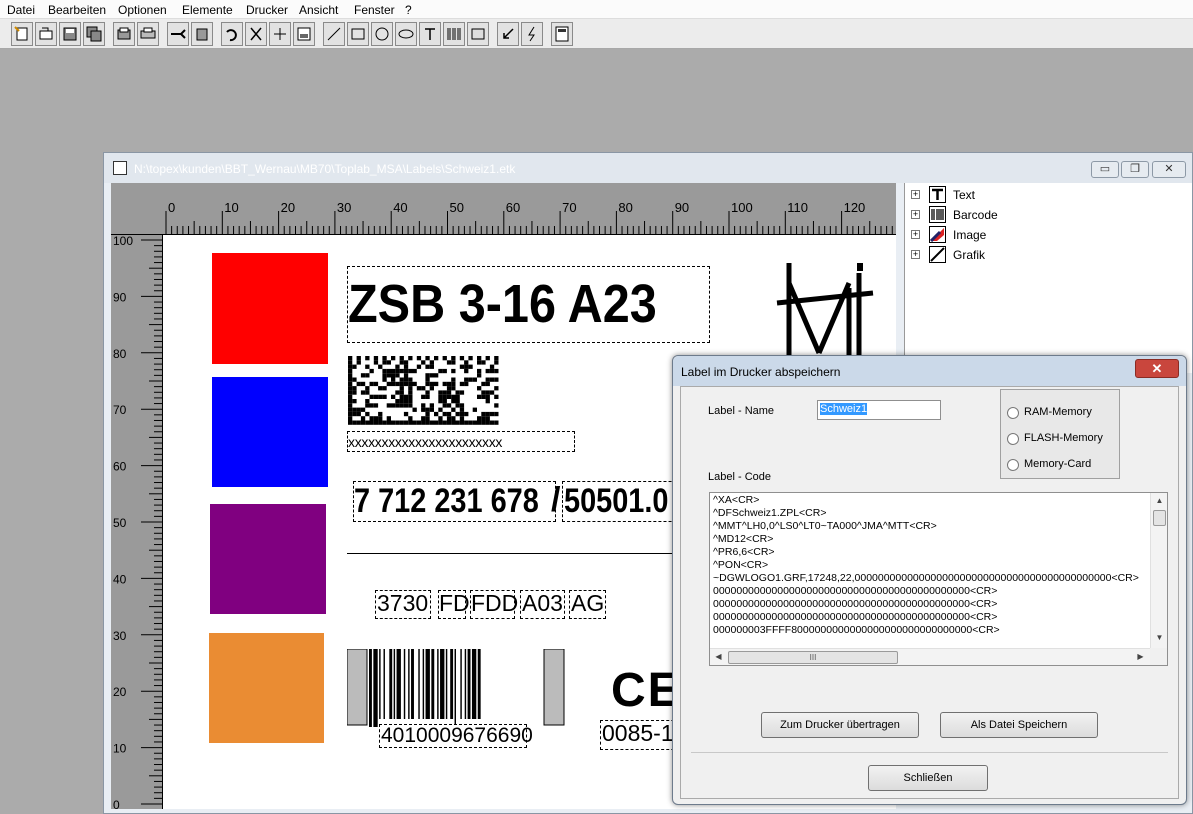 This screenshot has height=814, width=1193. What do you see at coordinates (256, 34) in the screenshot?
I see `cut-icon` at bounding box center [256, 34].